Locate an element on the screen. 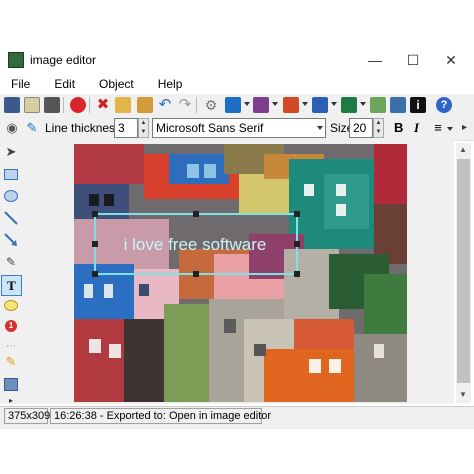  pen-color-icon: ✎ is located at coordinates (32, 128).